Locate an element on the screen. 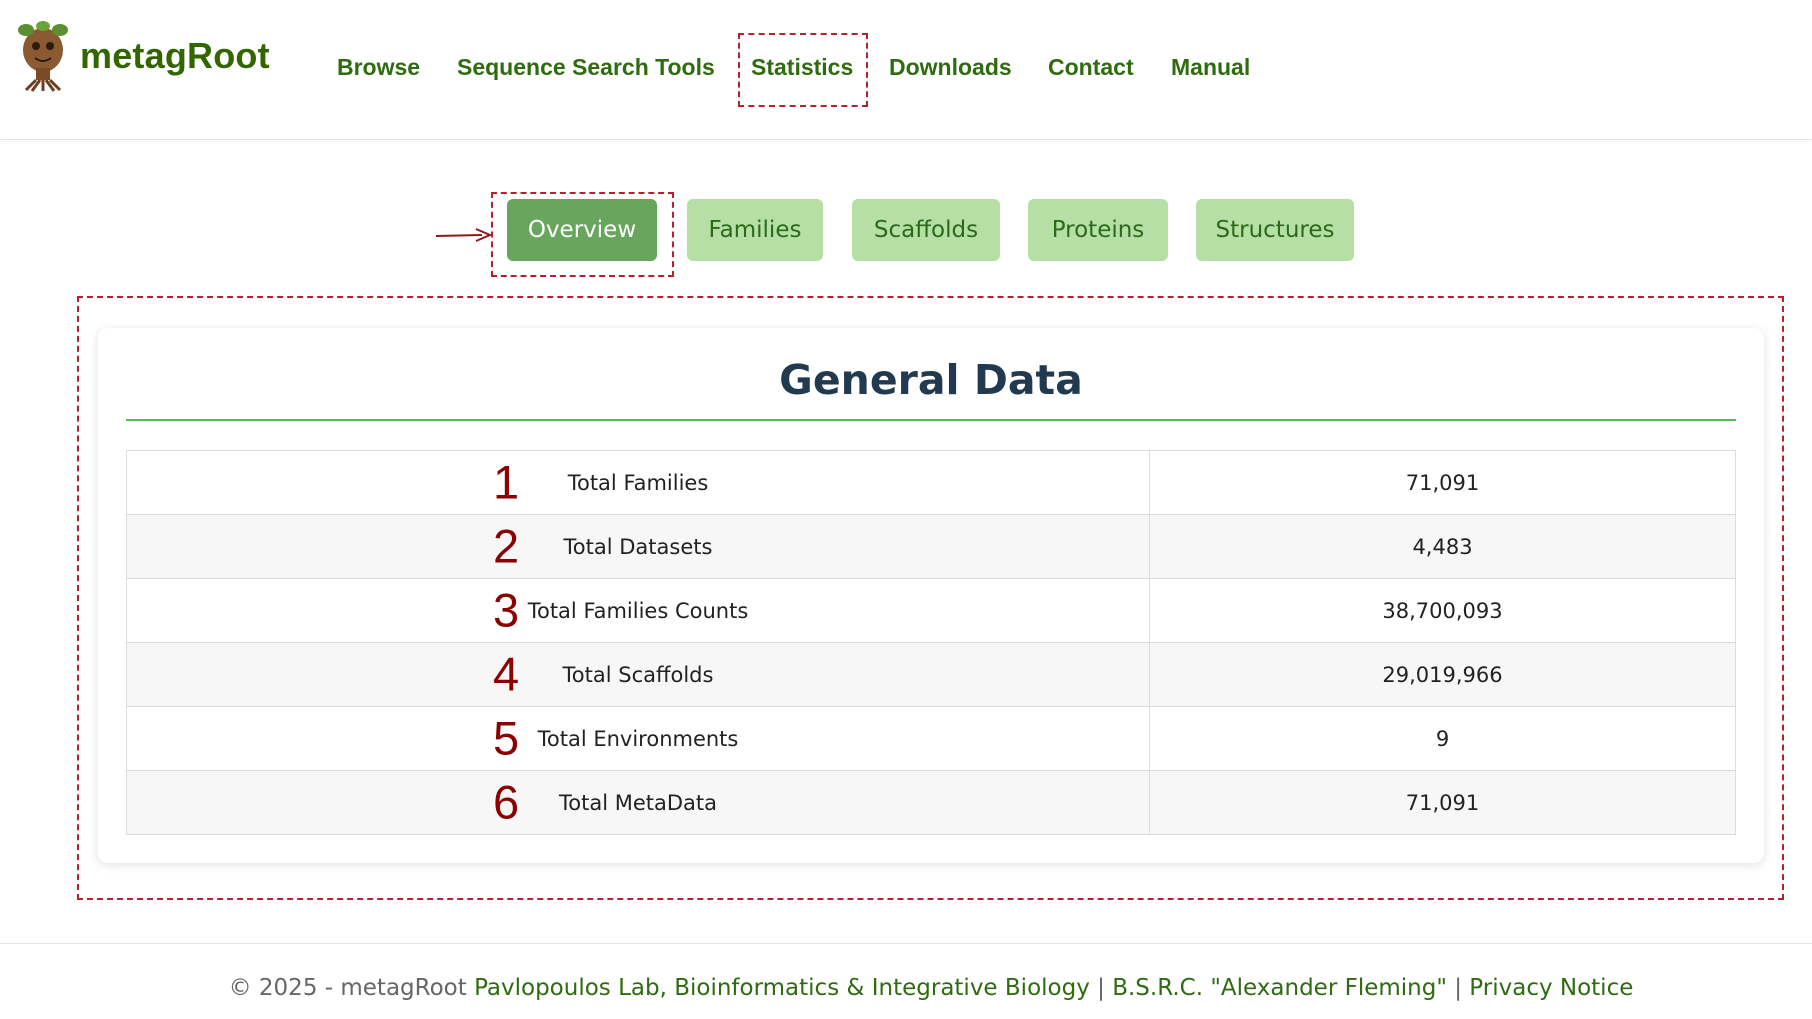 The height and width of the screenshot is (1019, 1812). tab-proteins: Proteins is located at coordinates (1098, 230).